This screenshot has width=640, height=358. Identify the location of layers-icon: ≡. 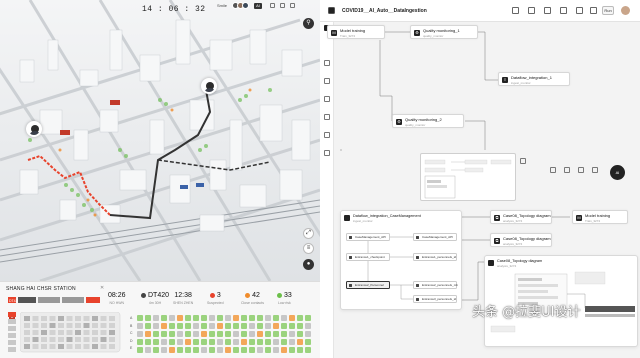
(308, 248).